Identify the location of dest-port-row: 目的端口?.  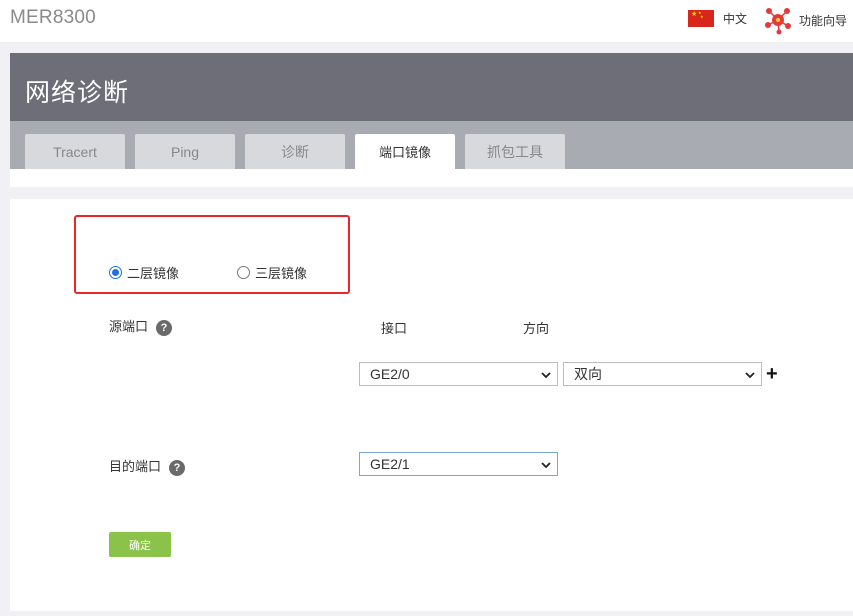
(147, 466).